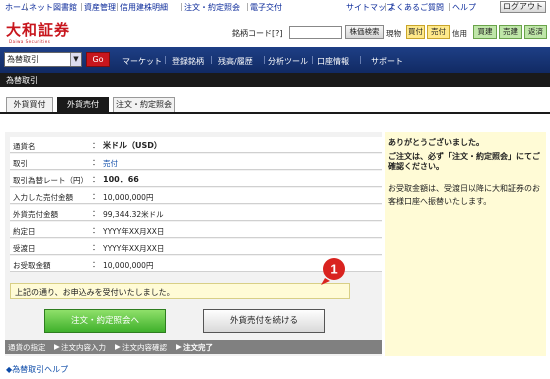  I want to click on tab-order-inquiry: 注文・約定照会, so click(144, 104).